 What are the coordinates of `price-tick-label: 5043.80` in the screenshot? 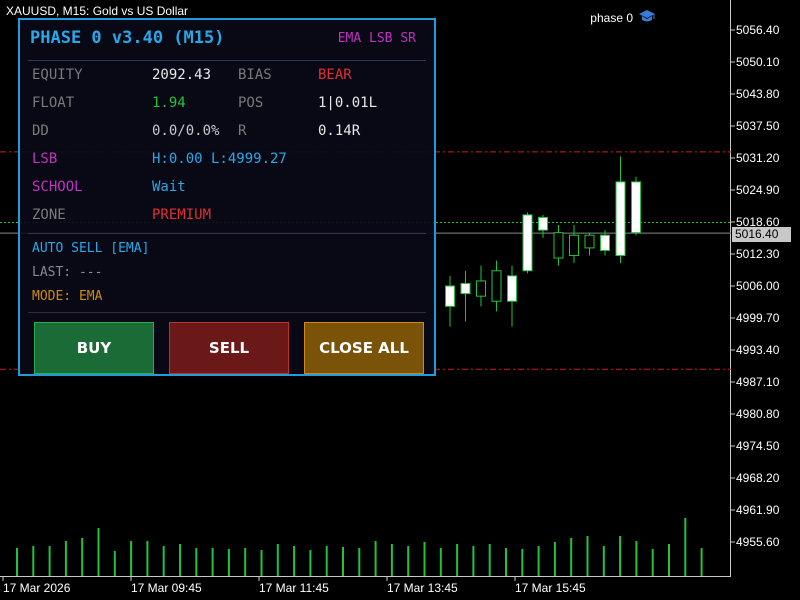 It's located at (758, 94).